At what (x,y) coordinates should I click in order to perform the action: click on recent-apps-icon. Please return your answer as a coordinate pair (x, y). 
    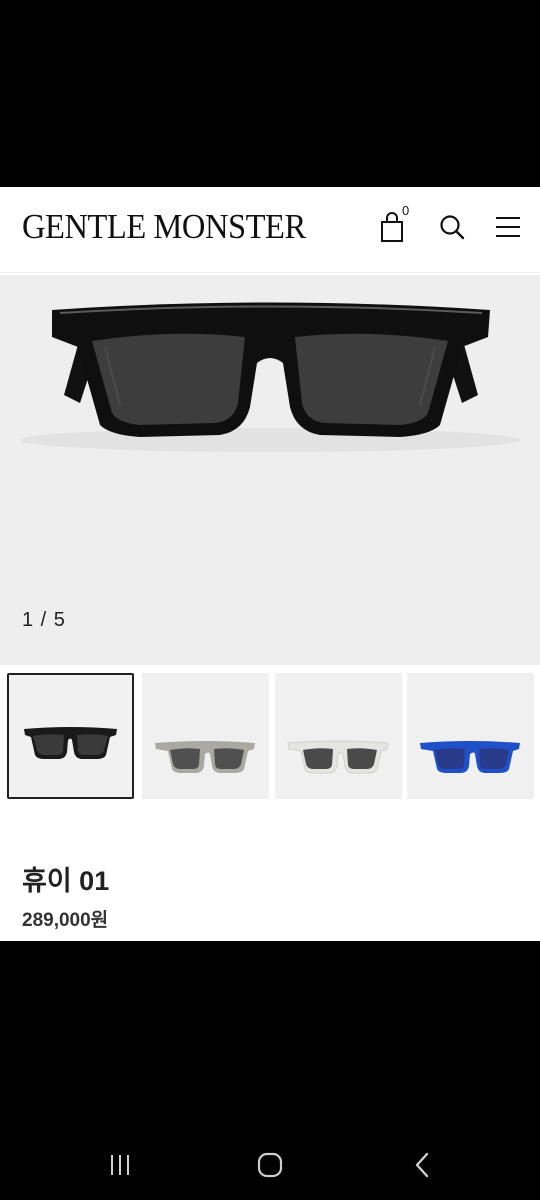
    Looking at the image, I should click on (120, 1165).